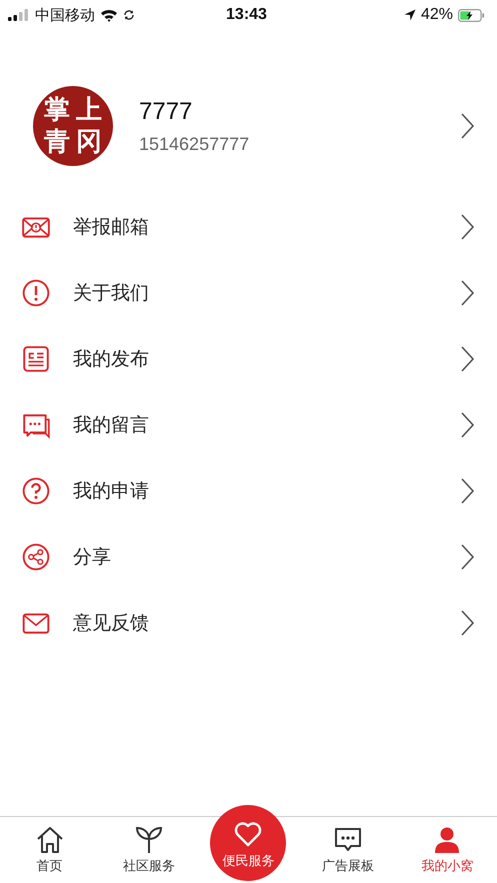  I want to click on menu-item: 我的发布, so click(248, 359).